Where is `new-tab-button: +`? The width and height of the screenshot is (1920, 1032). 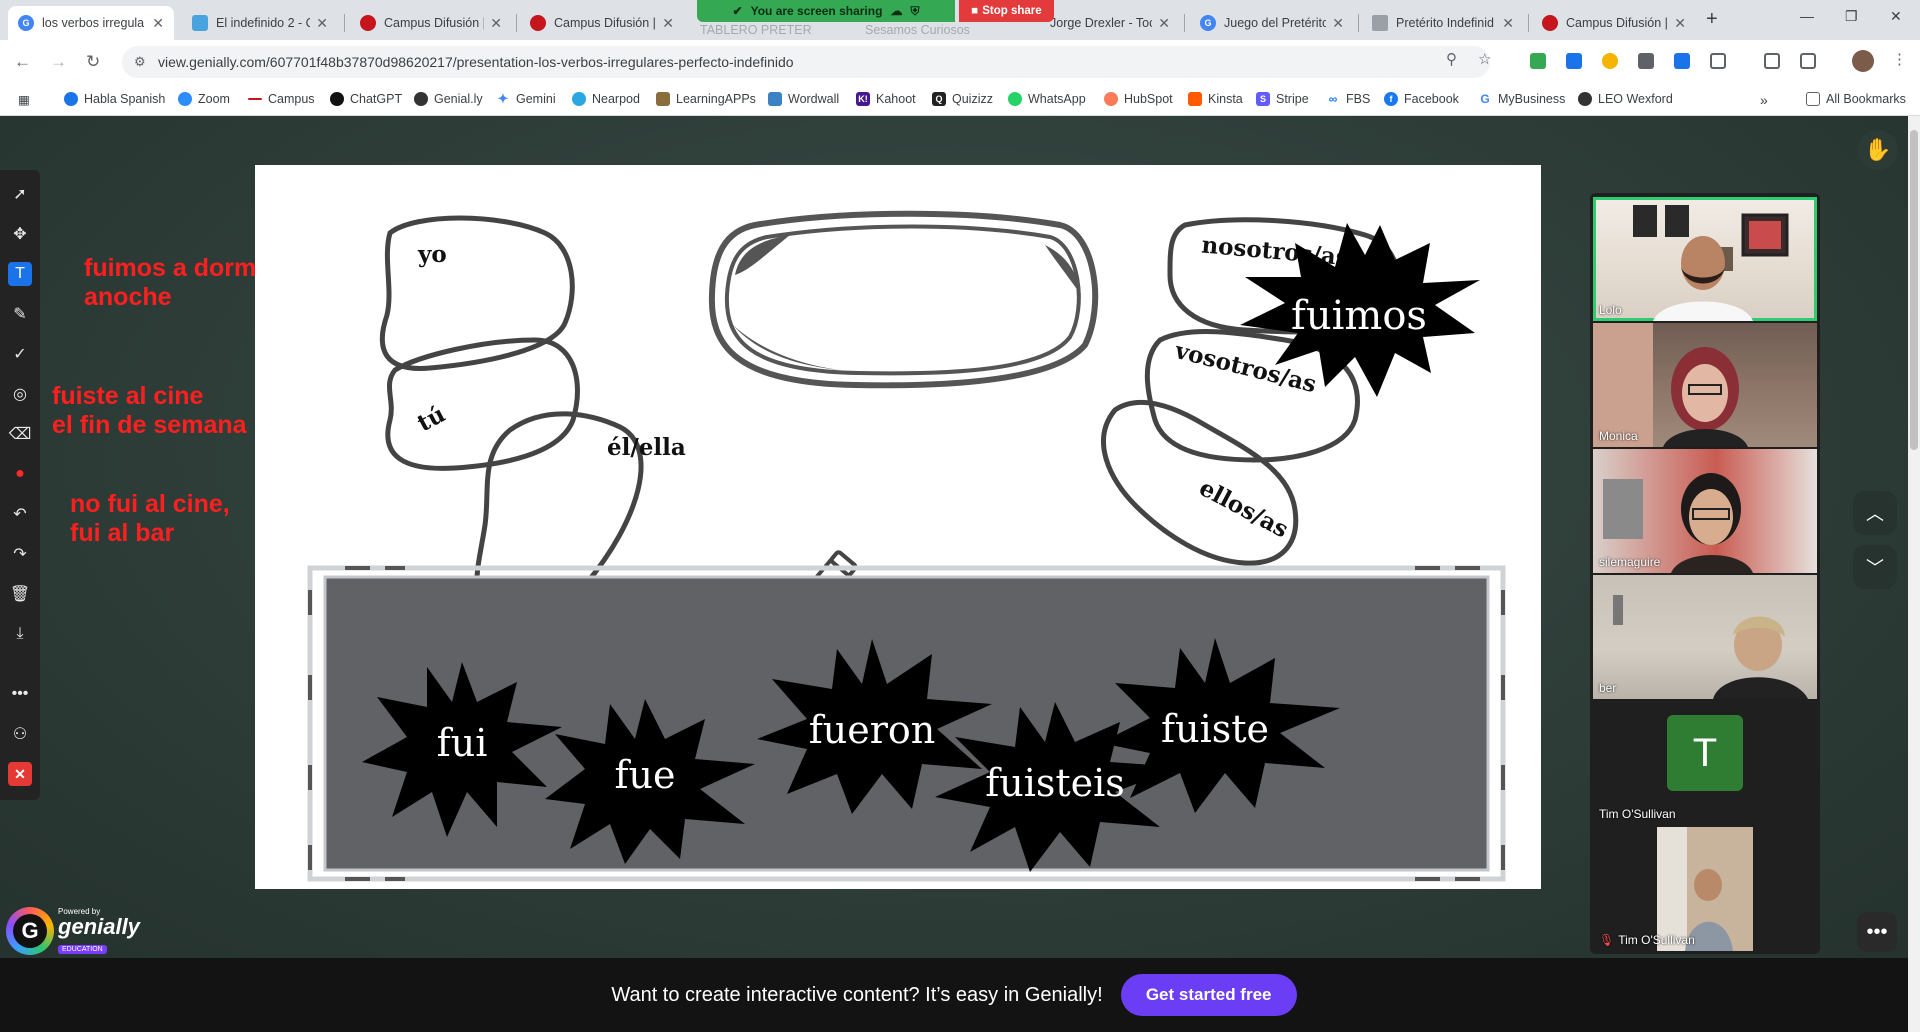
new-tab-button: + is located at coordinates (1712, 19).